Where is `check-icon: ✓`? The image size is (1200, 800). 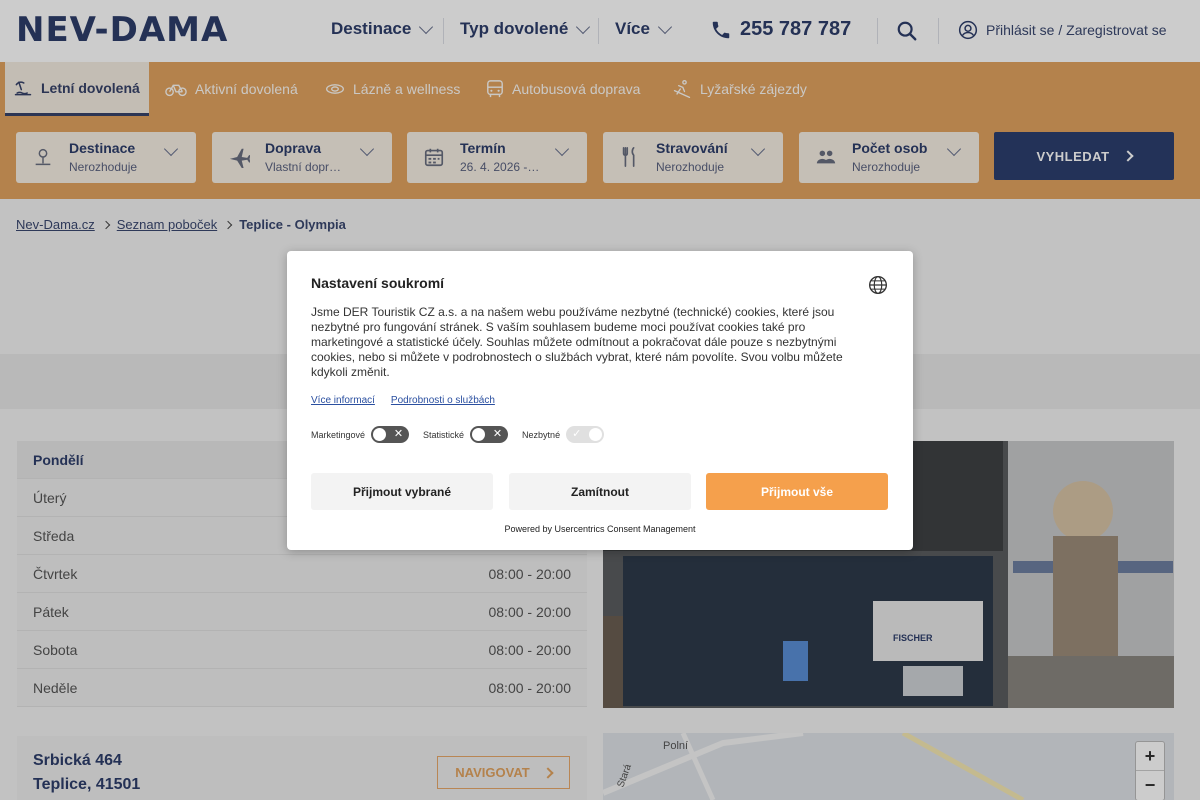 check-icon: ✓ is located at coordinates (577, 434).